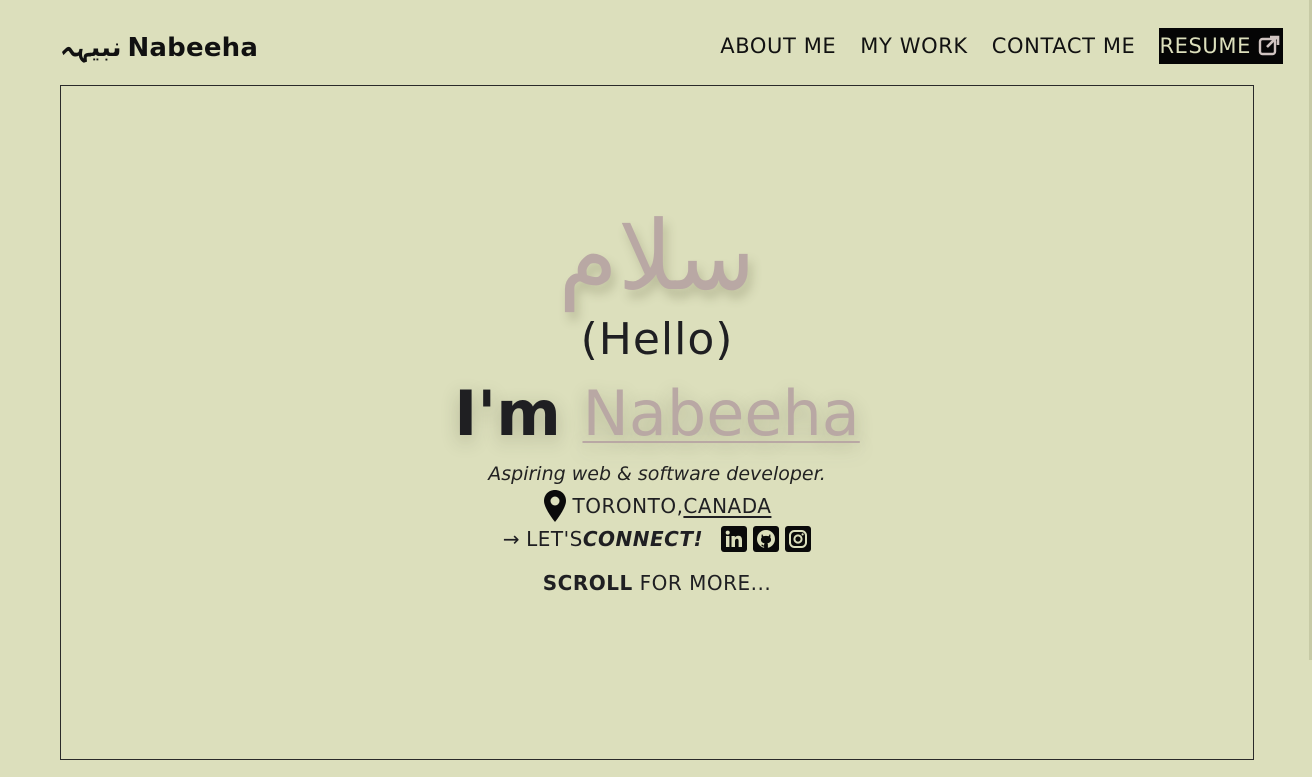 This screenshot has width=1312, height=777. What do you see at coordinates (511, 539) in the screenshot?
I see `arrow-right-icon: →` at bounding box center [511, 539].